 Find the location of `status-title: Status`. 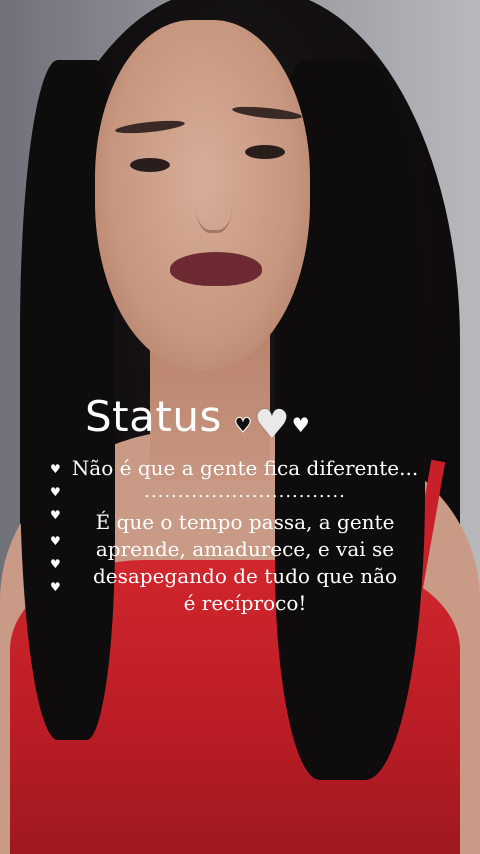

status-title: Status is located at coordinates (153, 416).